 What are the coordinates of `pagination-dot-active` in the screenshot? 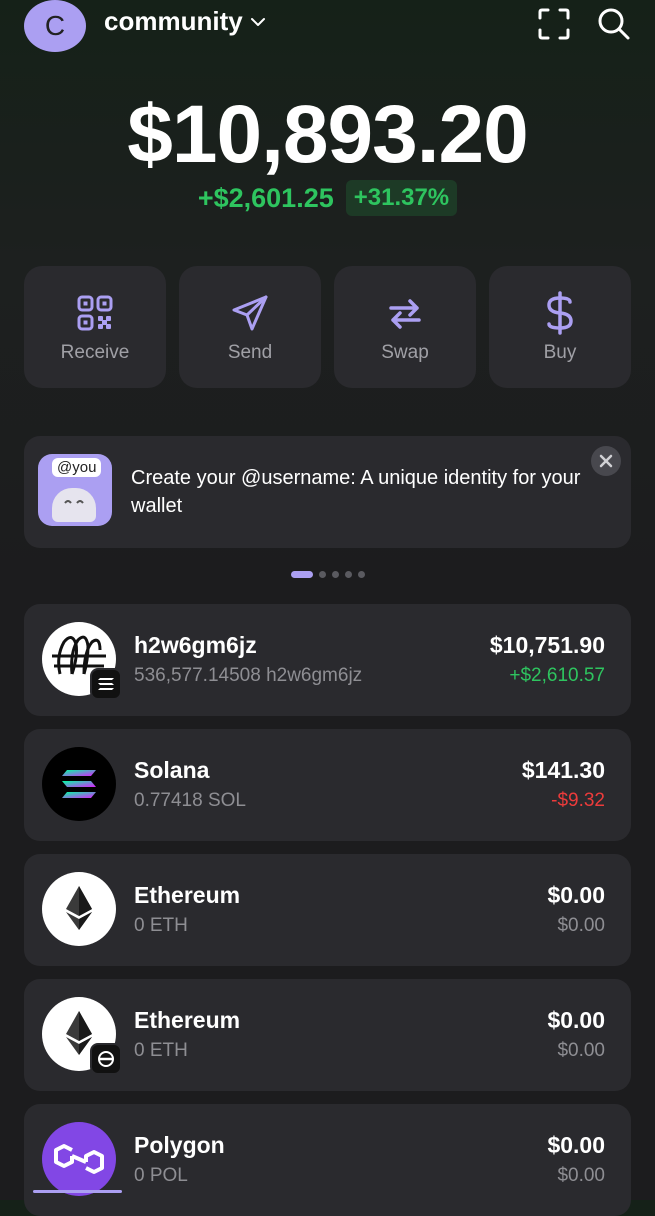 It's located at (301, 574).